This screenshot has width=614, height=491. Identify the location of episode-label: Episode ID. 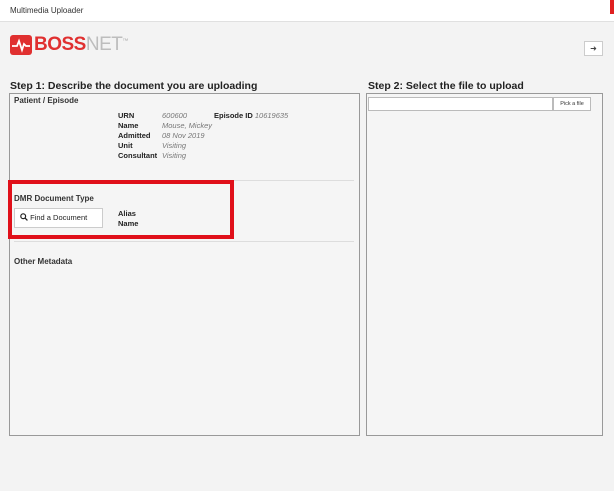
(233, 115).